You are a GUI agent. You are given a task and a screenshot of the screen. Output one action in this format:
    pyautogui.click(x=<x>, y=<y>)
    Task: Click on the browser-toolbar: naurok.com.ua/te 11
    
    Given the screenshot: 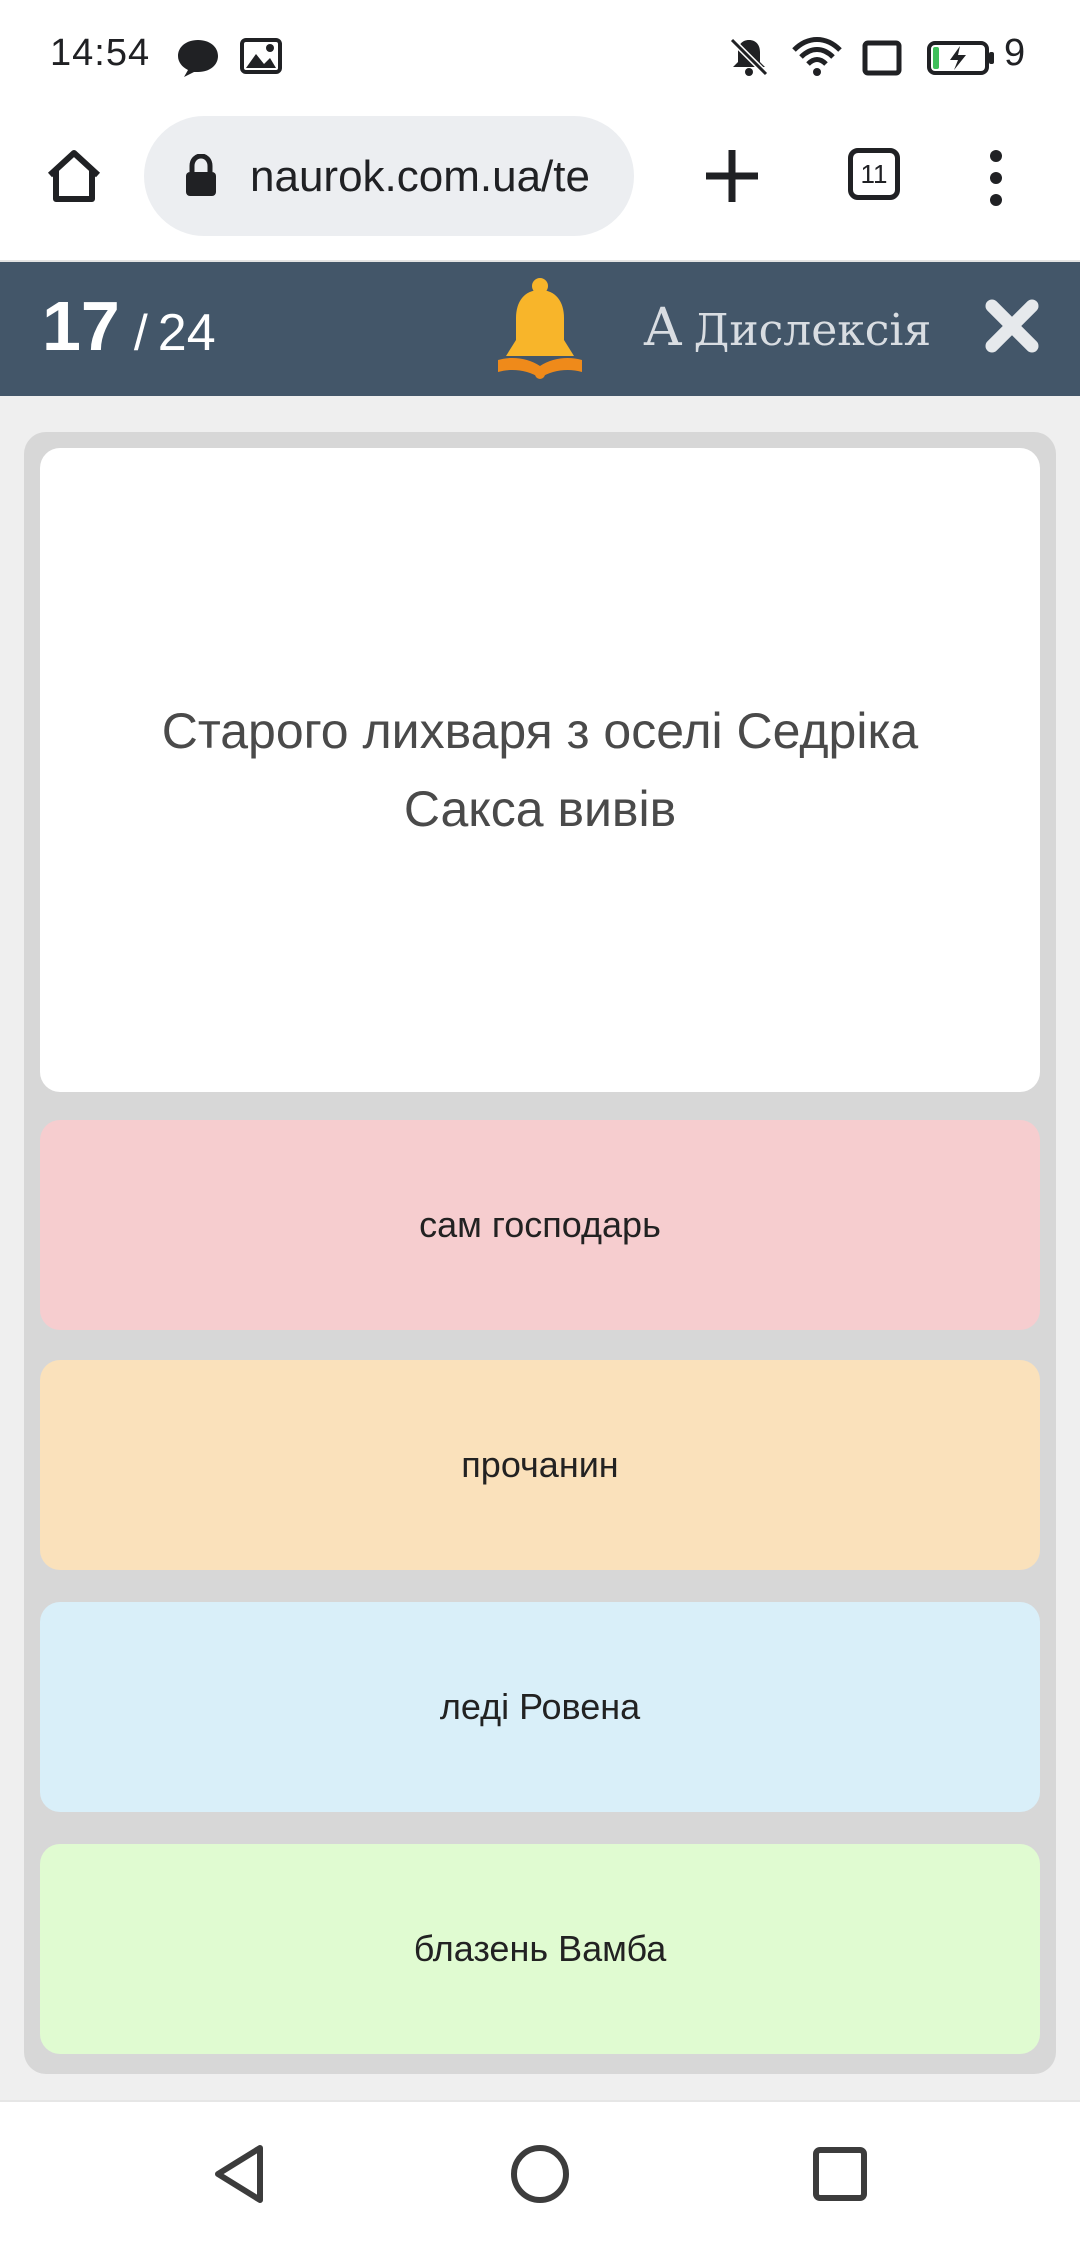 What is the action you would take?
    pyautogui.click(x=540, y=187)
    